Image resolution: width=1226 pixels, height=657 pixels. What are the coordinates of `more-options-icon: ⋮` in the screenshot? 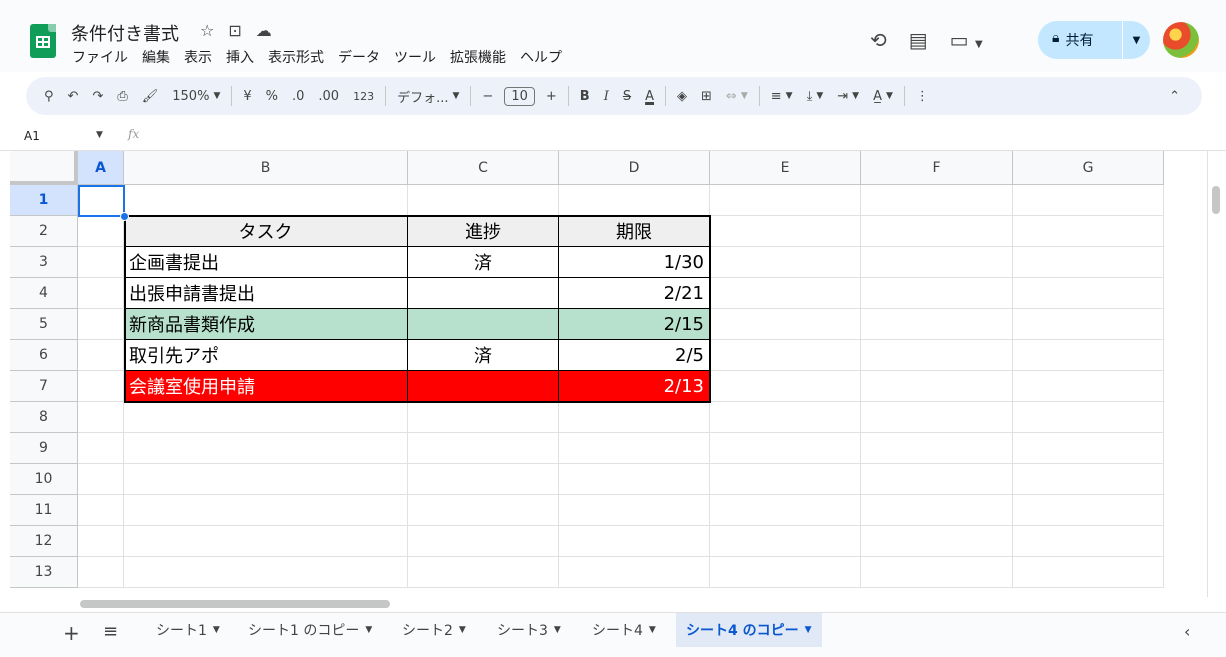 It's located at (922, 96).